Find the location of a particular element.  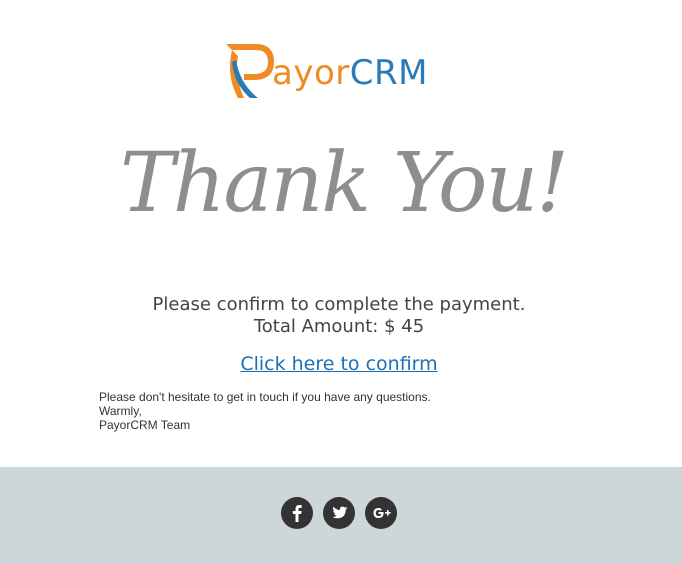

note-line-signature: PayorCRM Team is located at coordinates (145, 425).